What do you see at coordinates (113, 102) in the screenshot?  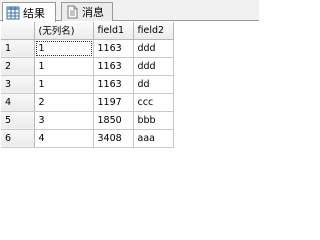 I see `table-cell: 1197` at bounding box center [113, 102].